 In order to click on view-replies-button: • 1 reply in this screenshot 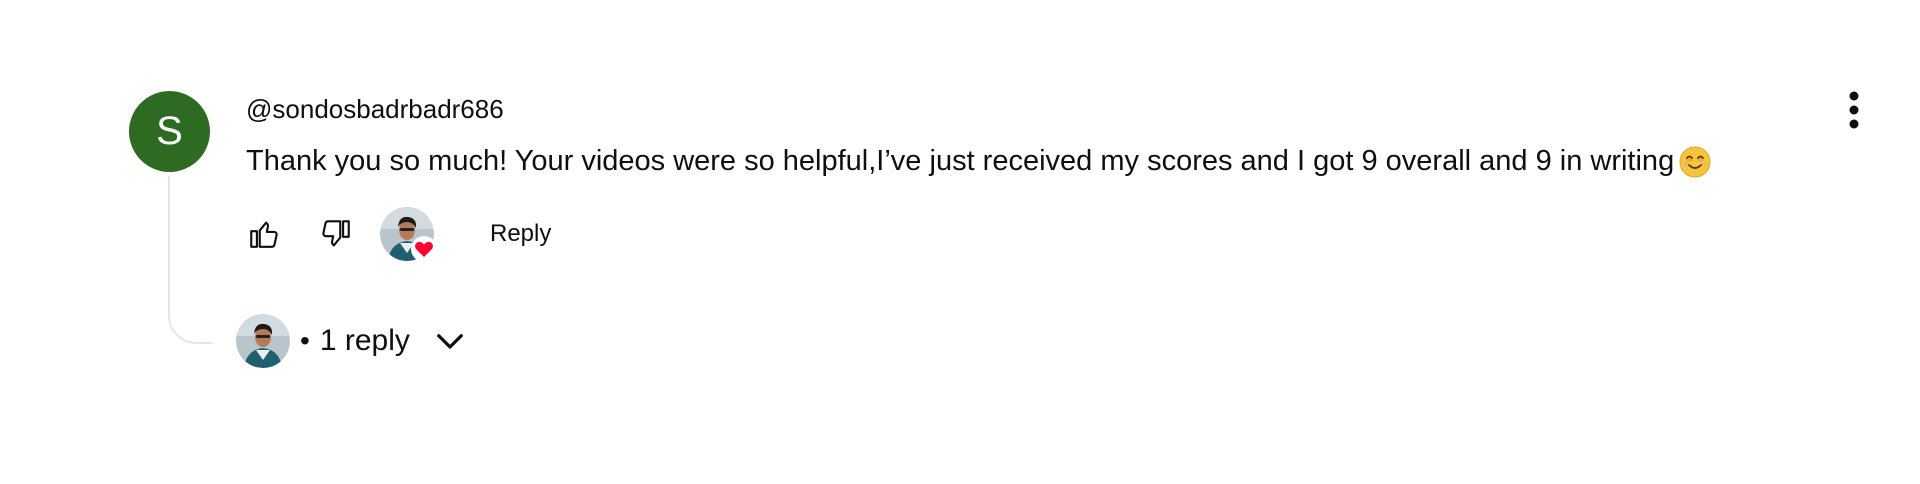, I will do `click(352, 341)`.